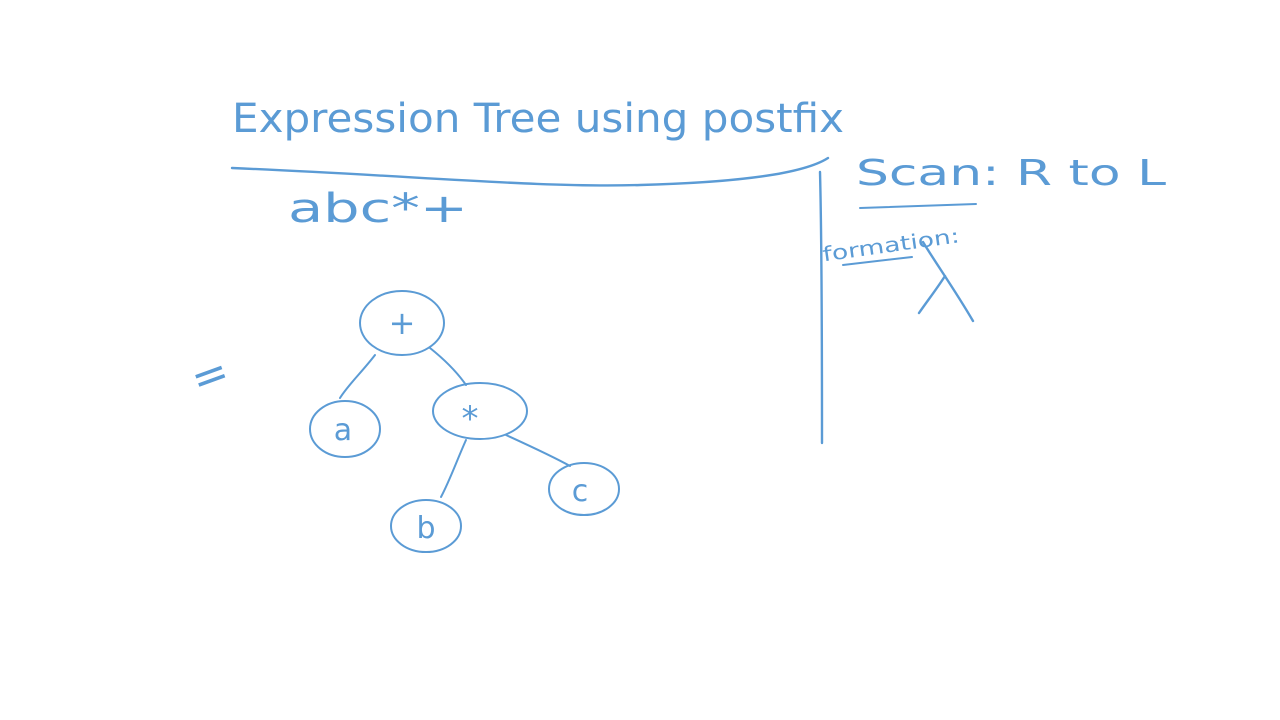 The height and width of the screenshot is (720, 1280). What do you see at coordinates (470, 419) in the screenshot?
I see `node-label: *` at bounding box center [470, 419].